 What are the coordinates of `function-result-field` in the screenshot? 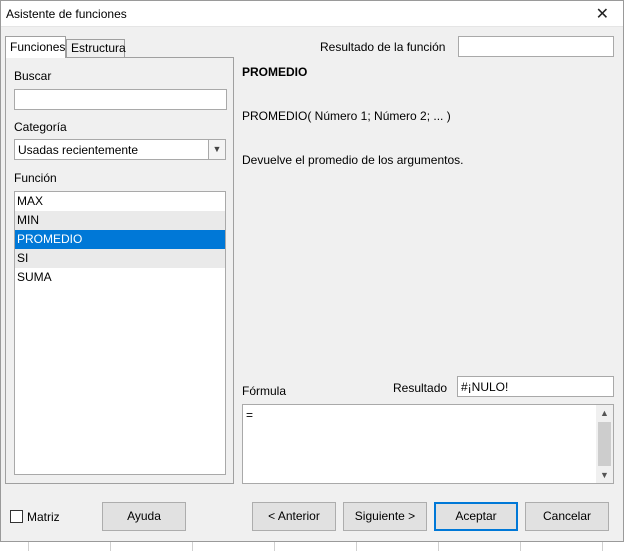 It's located at (536, 46).